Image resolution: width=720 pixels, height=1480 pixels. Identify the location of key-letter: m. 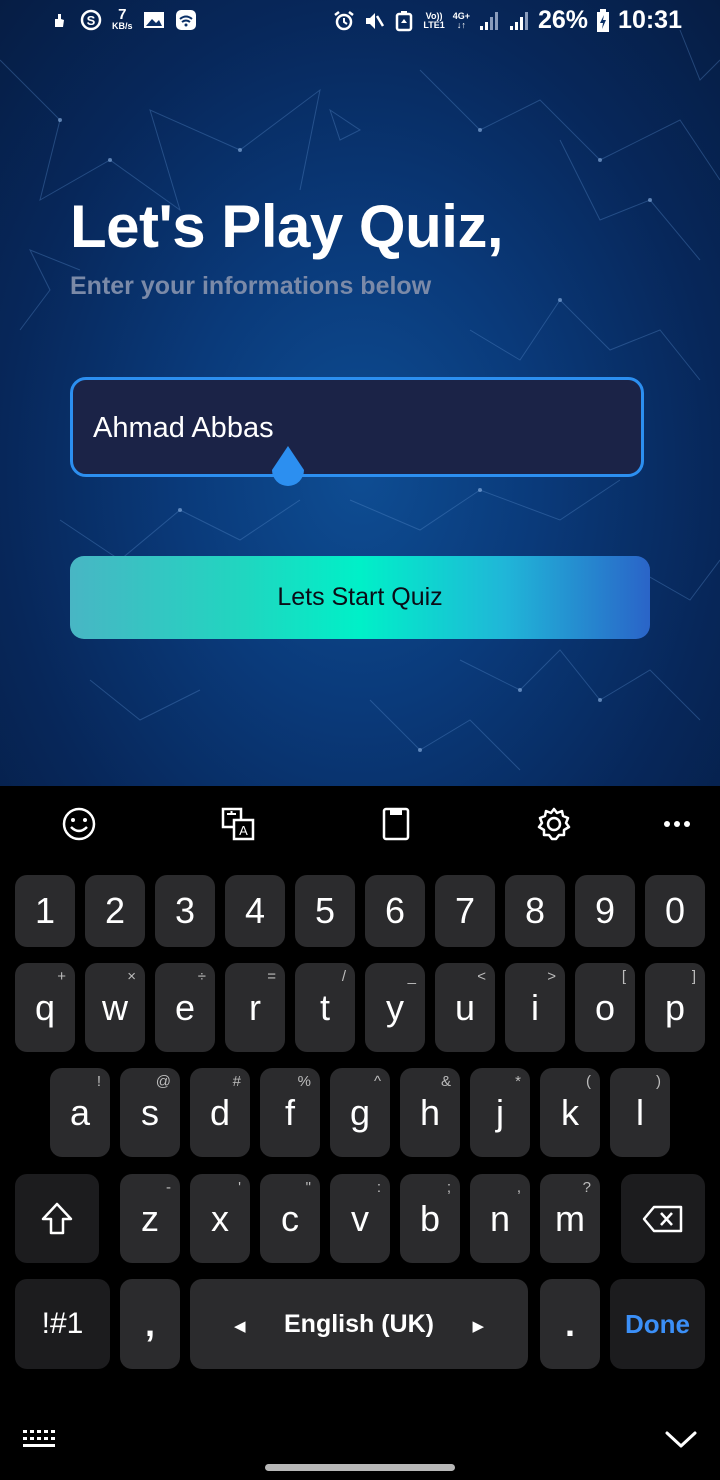
(570, 1218).